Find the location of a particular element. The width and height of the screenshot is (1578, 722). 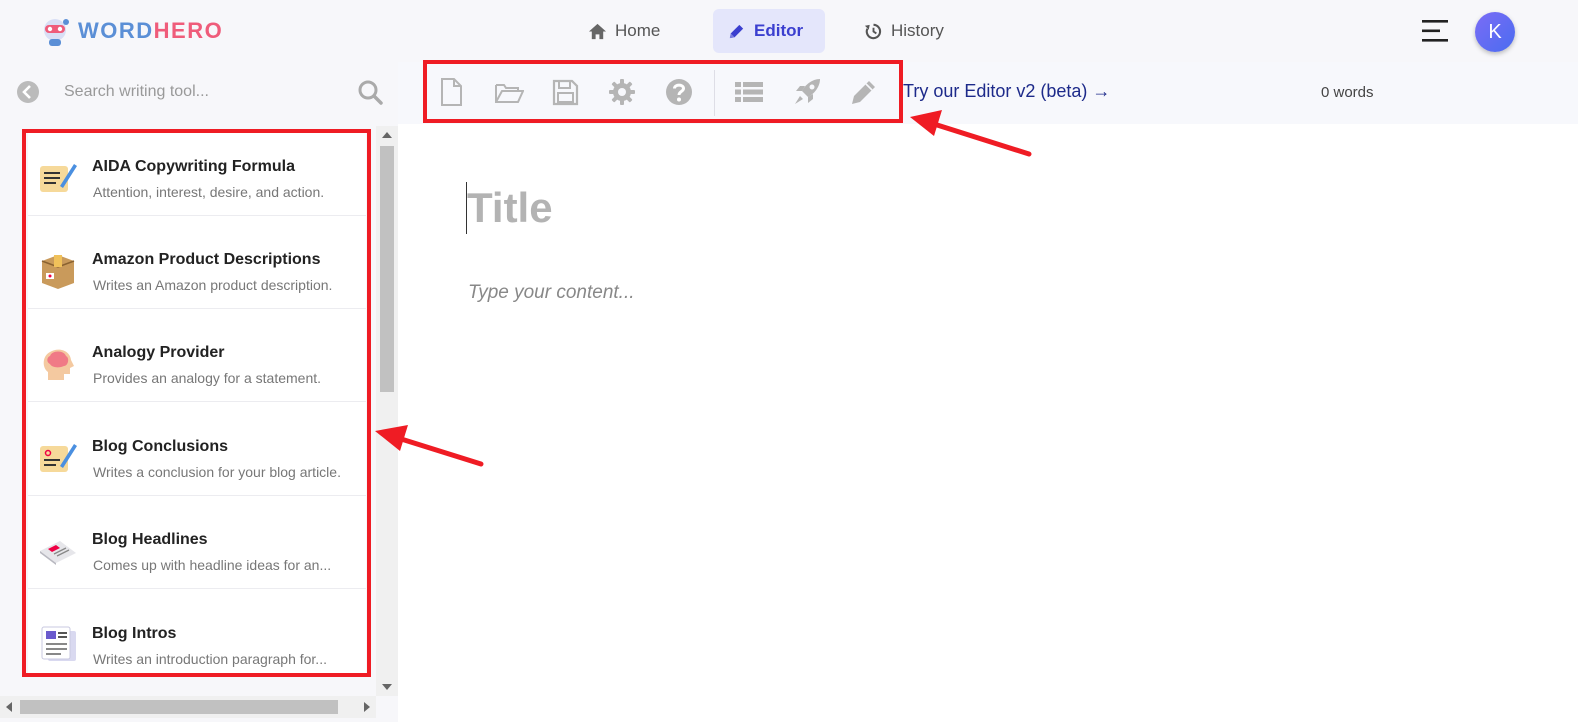

collapse-sidebar-icon is located at coordinates (28, 92).